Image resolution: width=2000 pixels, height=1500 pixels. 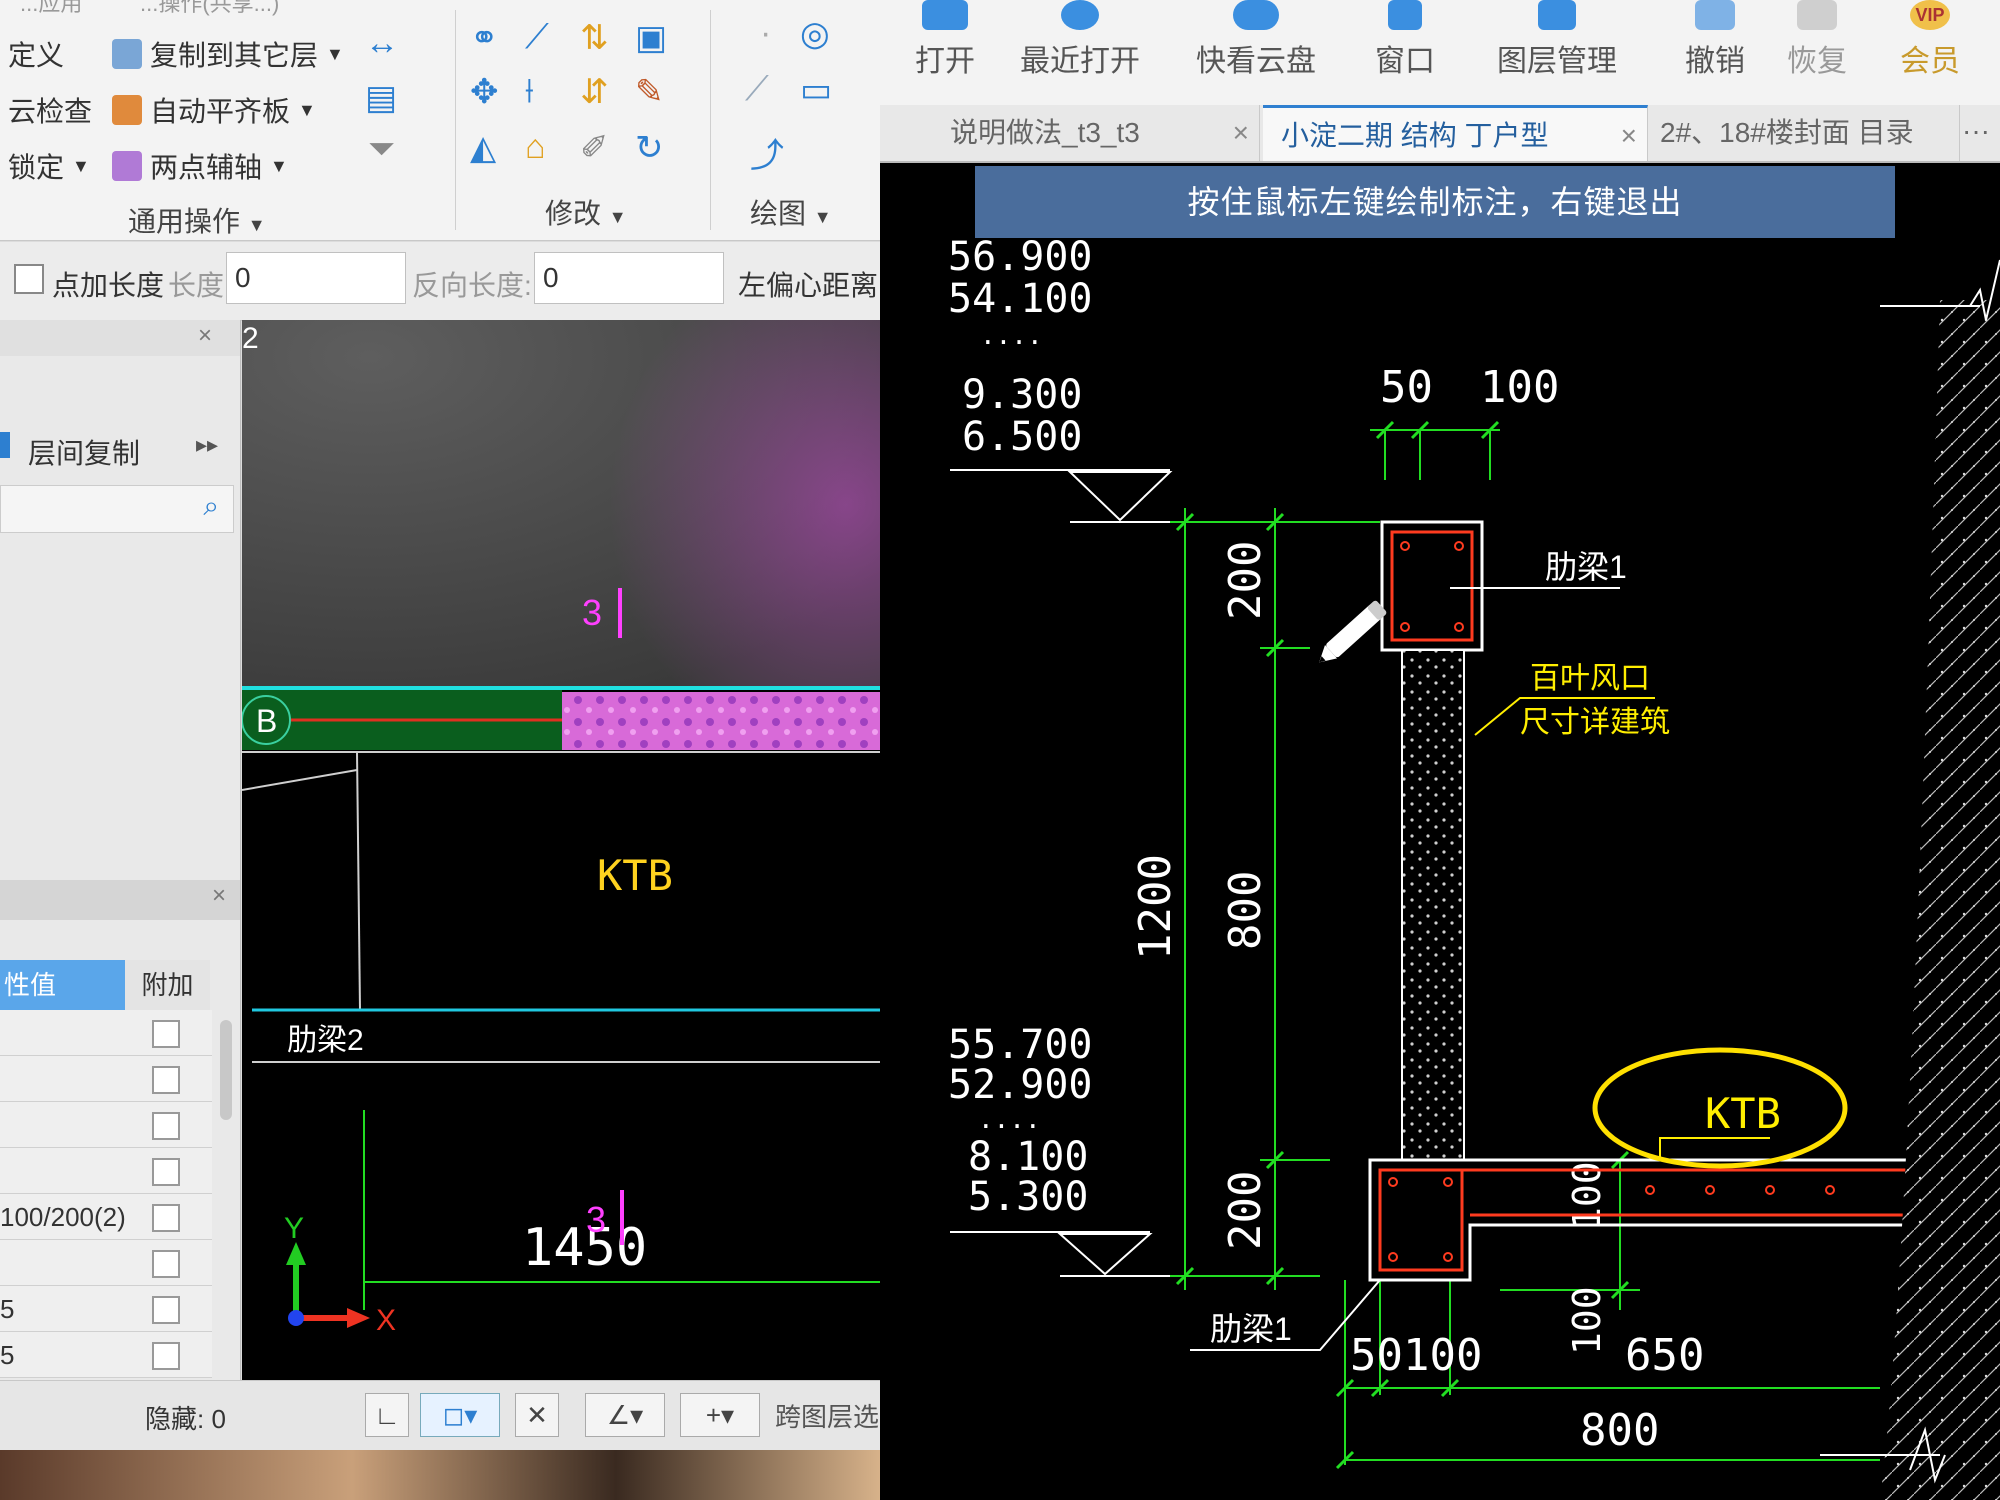 I want to click on circle-icon: ◎, so click(x=815, y=34).